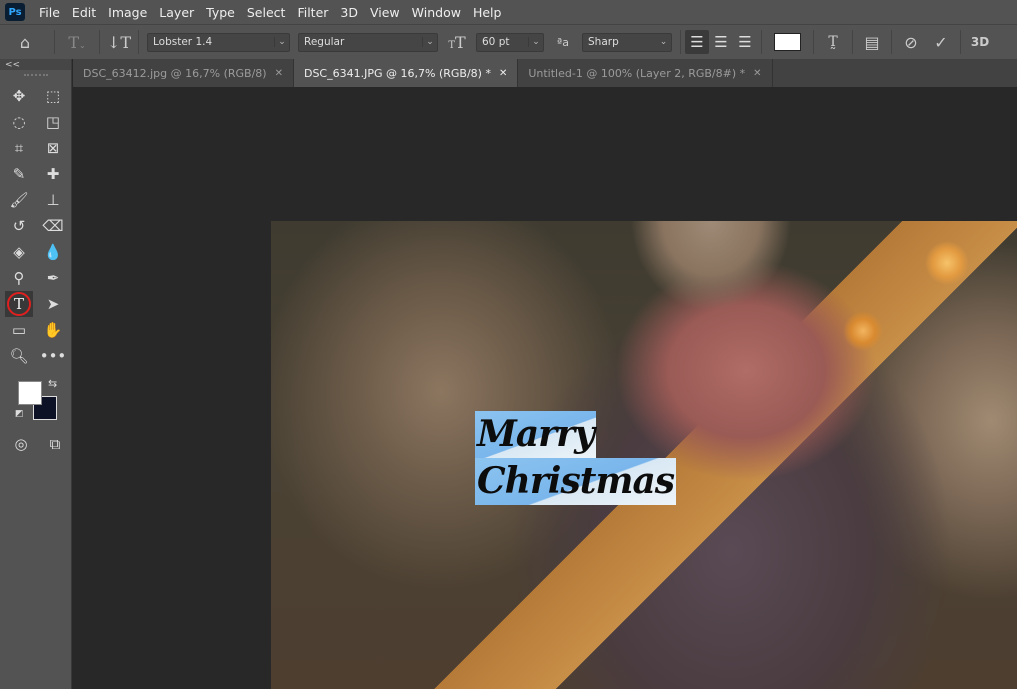 Image resolution: width=1017 pixels, height=689 pixels. What do you see at coordinates (576, 481) in the screenshot?
I see `text-line-2: Christmas` at bounding box center [576, 481].